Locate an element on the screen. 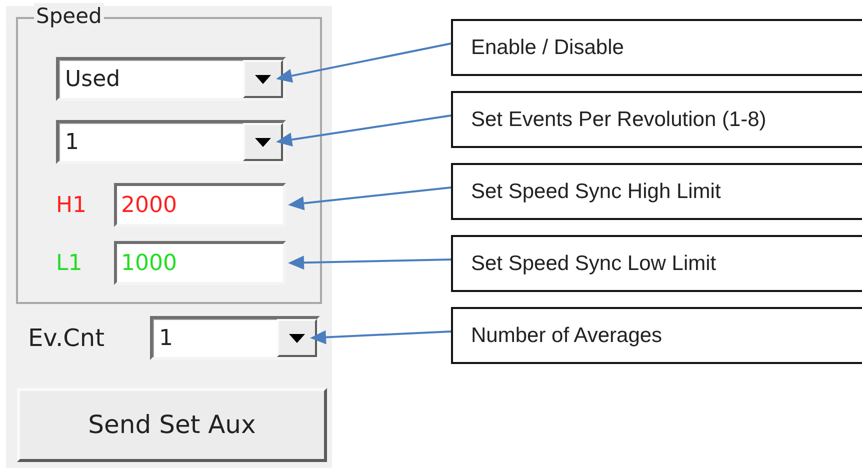 This screenshot has height=470, width=862. callout-box: Number of Averages is located at coordinates (656, 335).